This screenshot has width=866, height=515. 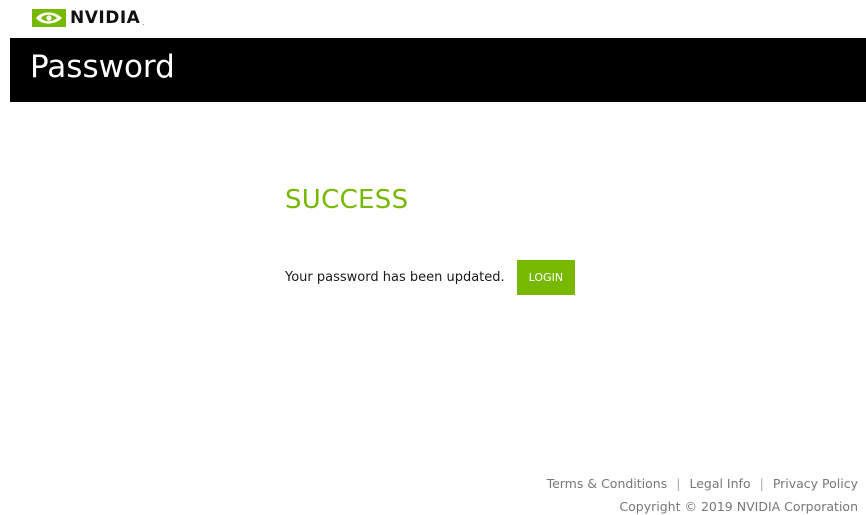 What do you see at coordinates (143, 23) in the screenshot?
I see `trademark-mark: .` at bounding box center [143, 23].